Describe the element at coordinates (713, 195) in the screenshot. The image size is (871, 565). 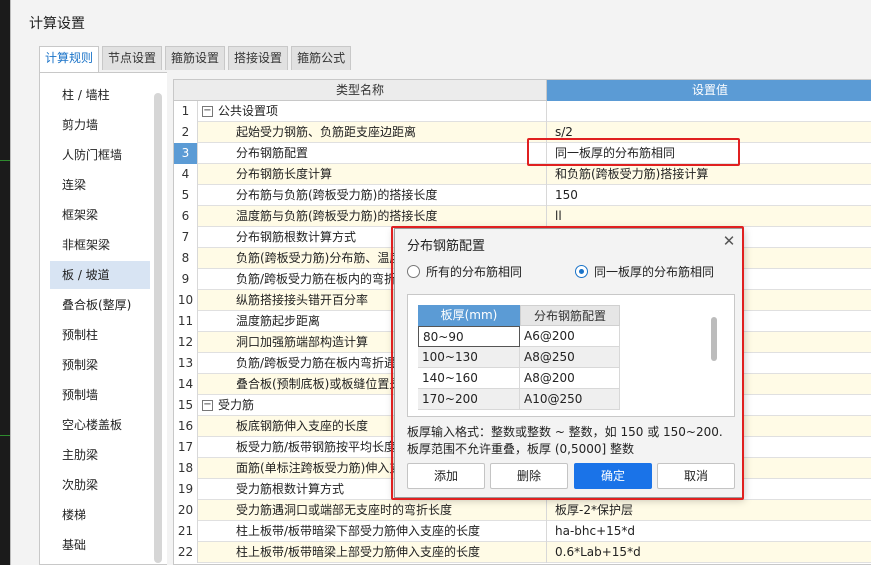
I see `setting-value: 150` at that location.